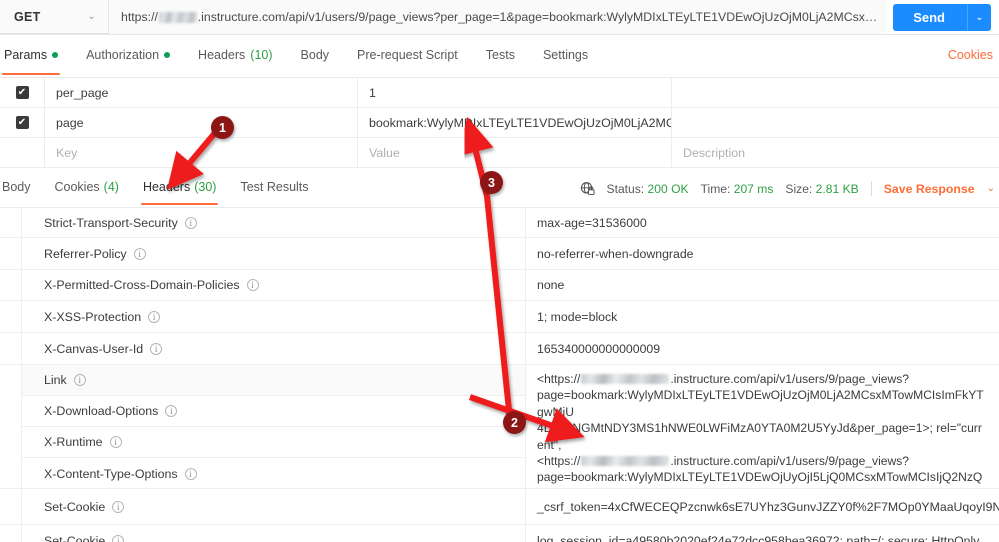  What do you see at coordinates (615, 253) in the screenshot?
I see `header-value: no-referrer-when-downgrade` at bounding box center [615, 253].